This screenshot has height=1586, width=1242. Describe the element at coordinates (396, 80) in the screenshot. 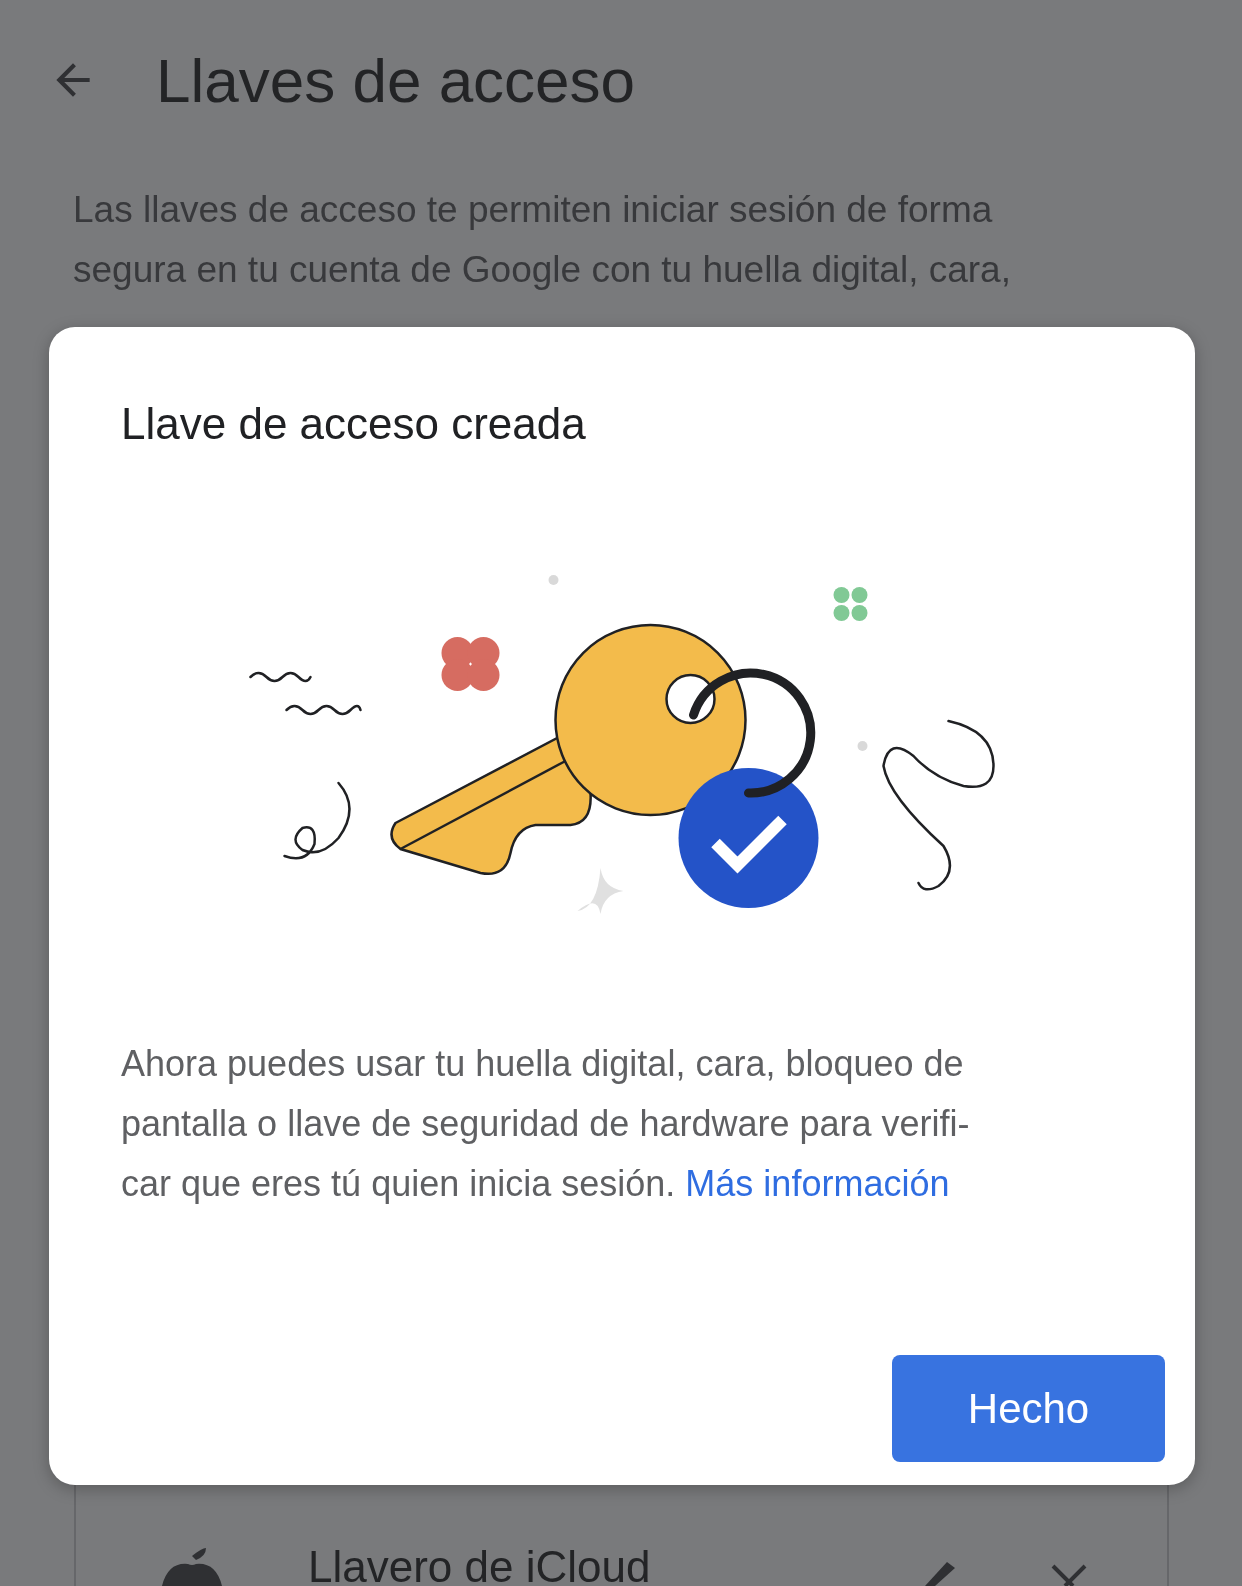

I see `page-title: Llaves de acceso` at that location.